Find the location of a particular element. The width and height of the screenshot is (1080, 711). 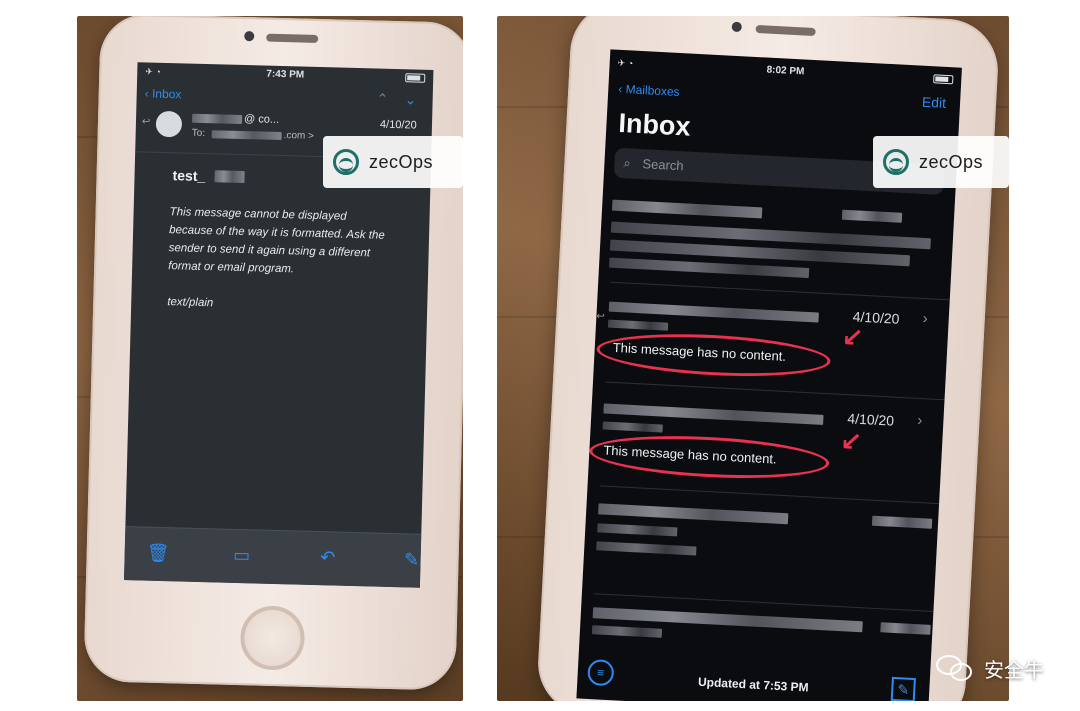

trash-icon: 🗑 is located at coordinates (157, 553).